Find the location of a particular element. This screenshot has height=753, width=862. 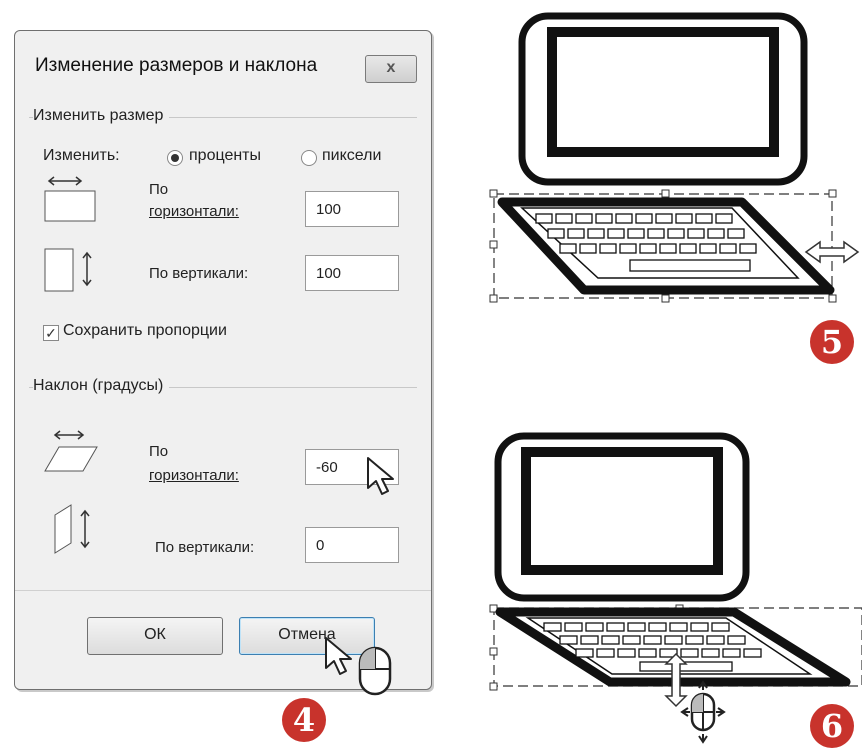

keep-ratio-label: Сохранить пропорции is located at coordinates (145, 331).